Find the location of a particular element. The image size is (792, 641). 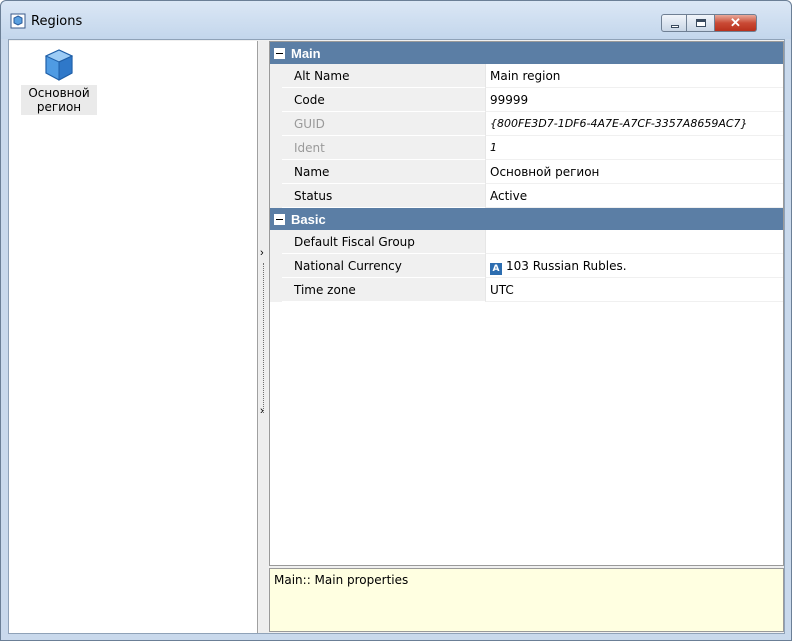

currency-icon: A is located at coordinates (496, 269).